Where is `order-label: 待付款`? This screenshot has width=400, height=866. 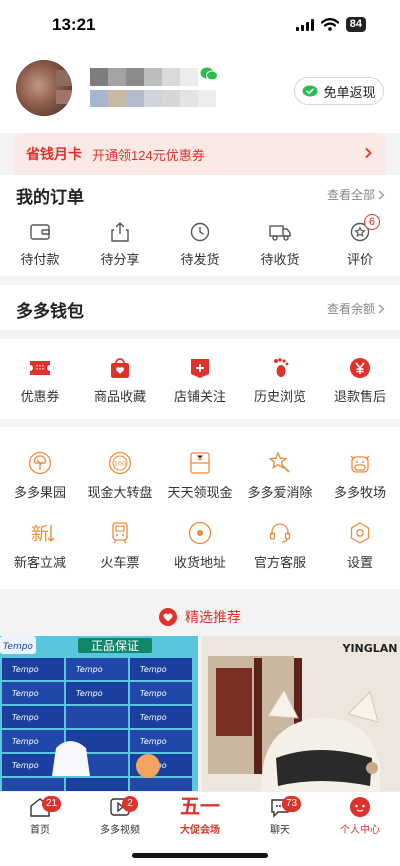
order-label: 待付款 is located at coordinates (40, 259).